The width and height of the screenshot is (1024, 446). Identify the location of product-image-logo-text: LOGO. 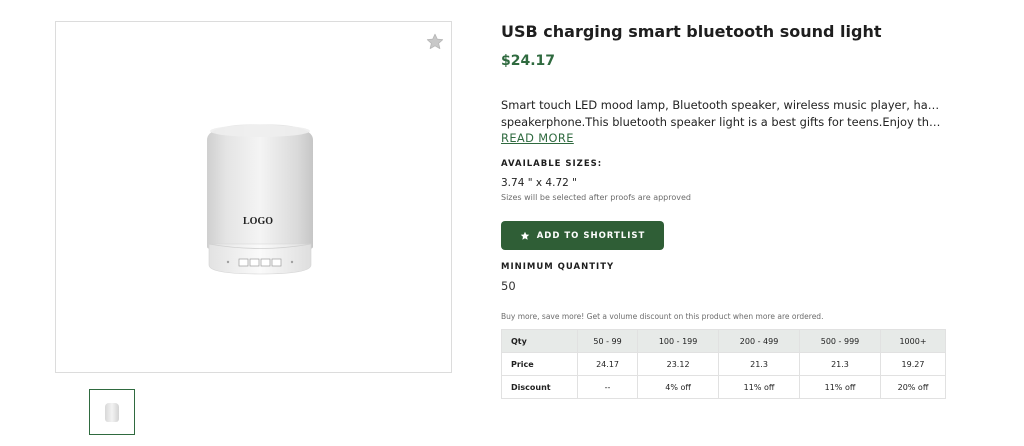
(258, 221).